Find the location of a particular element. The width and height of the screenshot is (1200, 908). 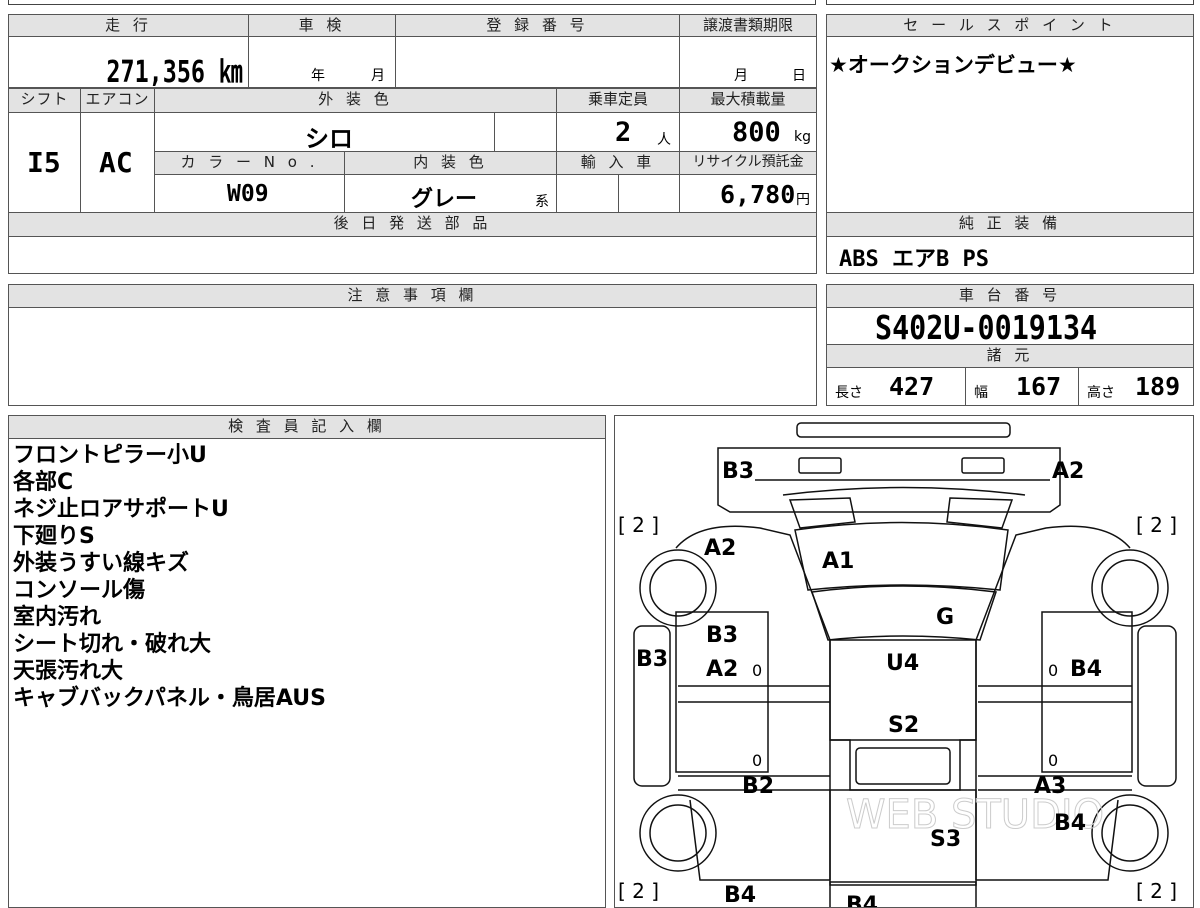

notes-cell is located at coordinates (412, 356).